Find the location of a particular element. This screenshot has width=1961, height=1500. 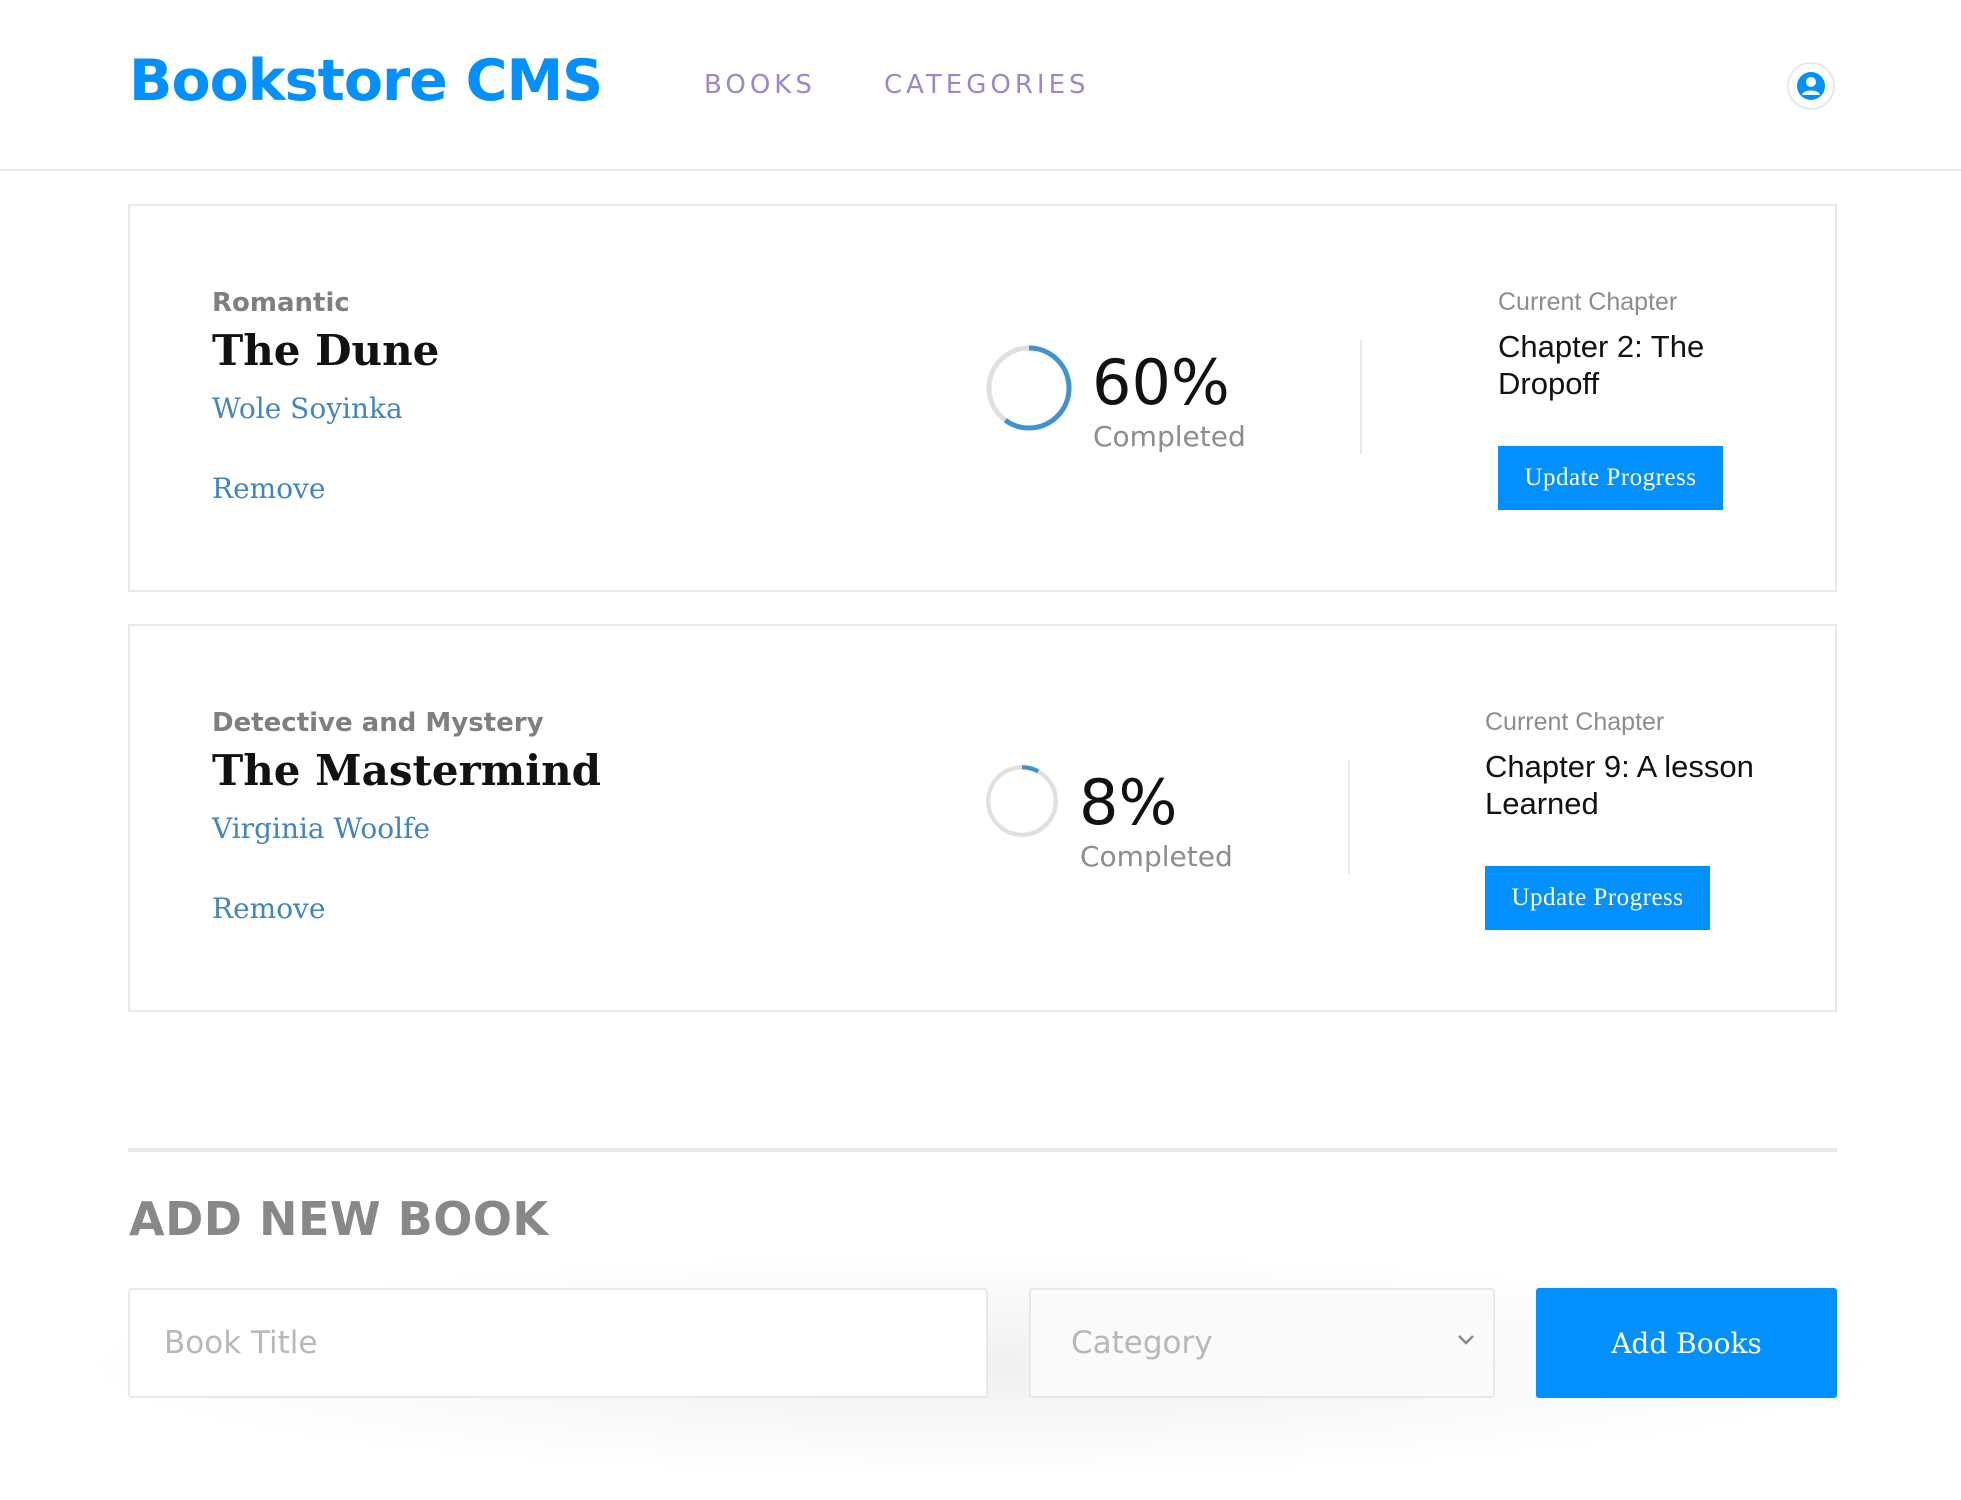

user-avatar-button is located at coordinates (1811, 86).